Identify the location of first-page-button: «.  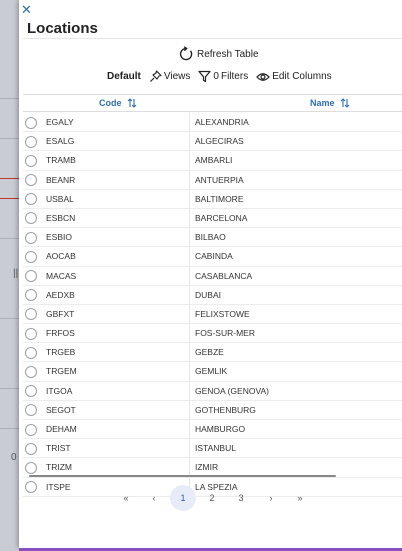
(126, 498).